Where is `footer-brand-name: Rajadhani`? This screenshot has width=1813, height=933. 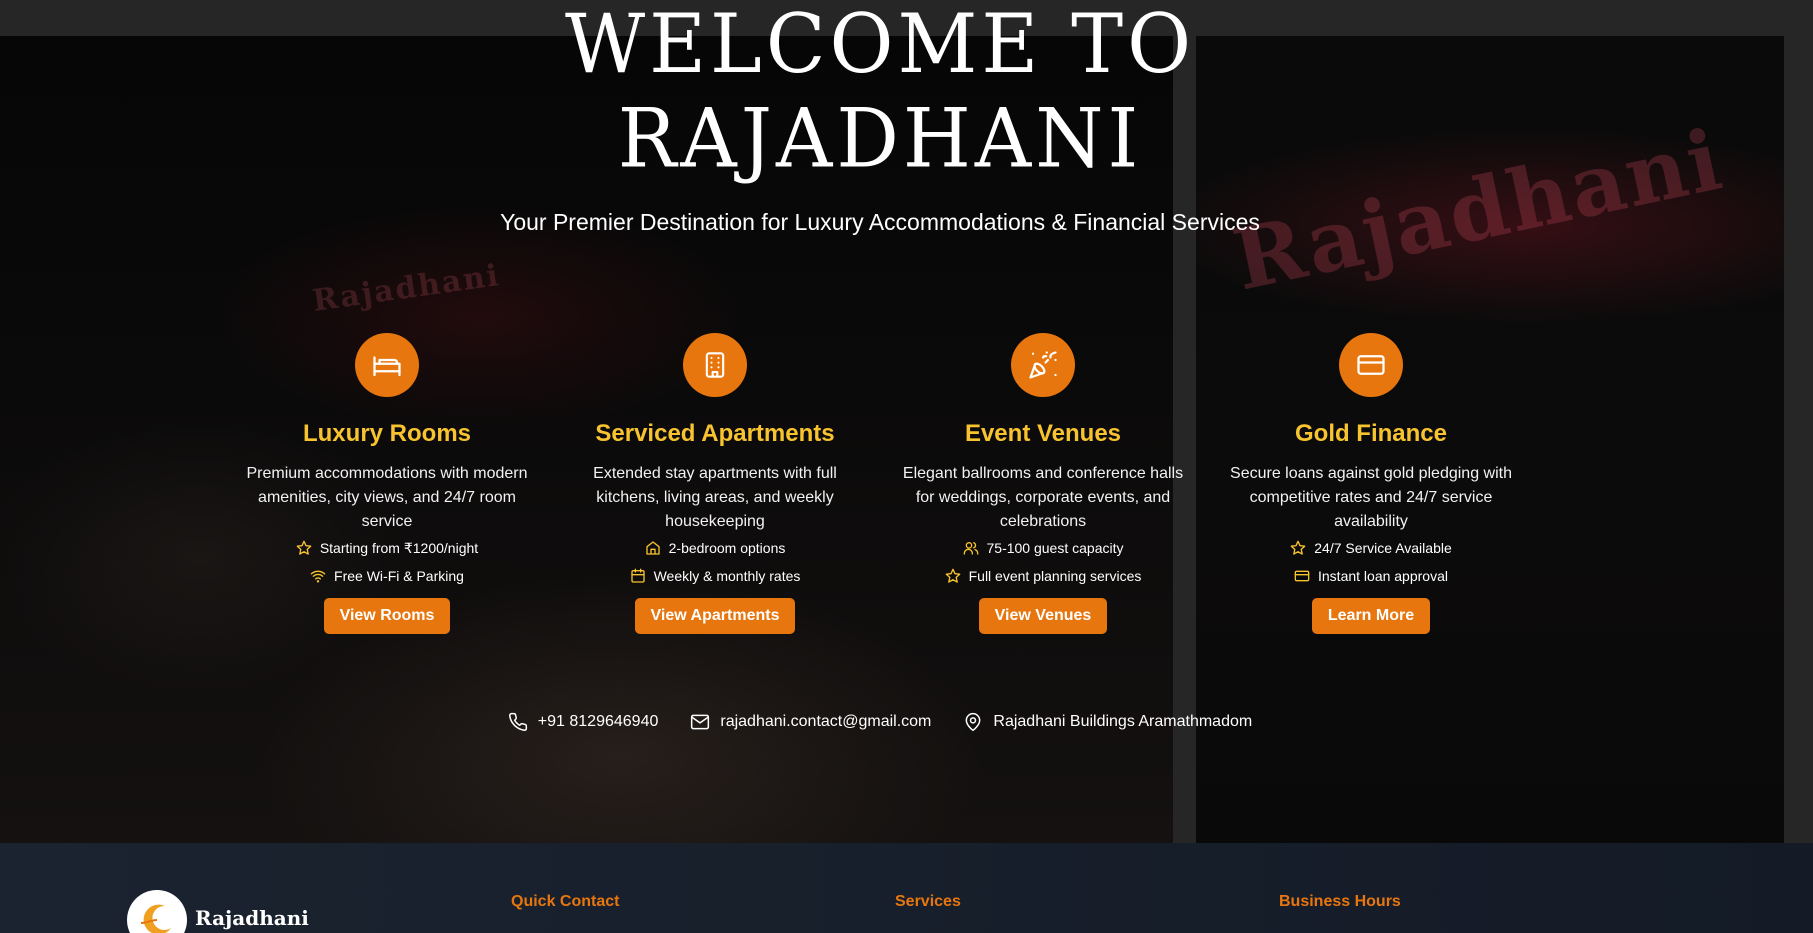
footer-brand-name: Rajadhani is located at coordinates (252, 918).